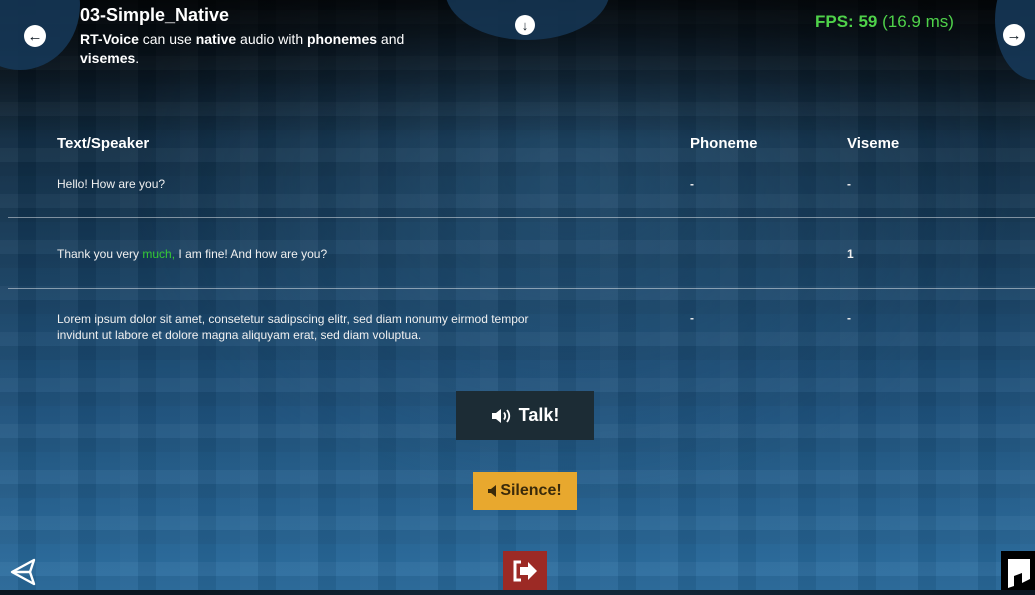  I want to click on row-2-viseme: 1, so click(850, 254).